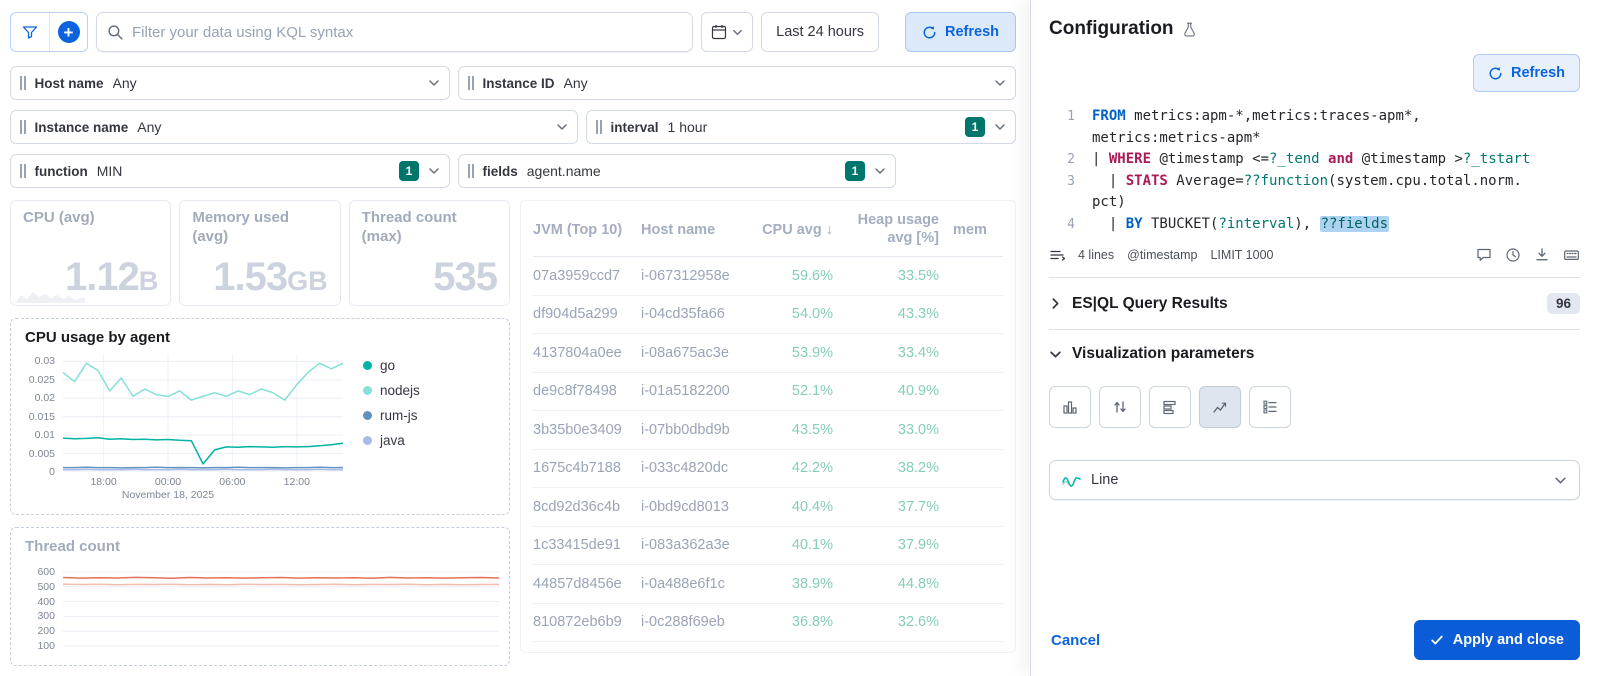  Describe the element at coordinates (391, 440) in the screenshot. I see `legend-item: java` at that location.